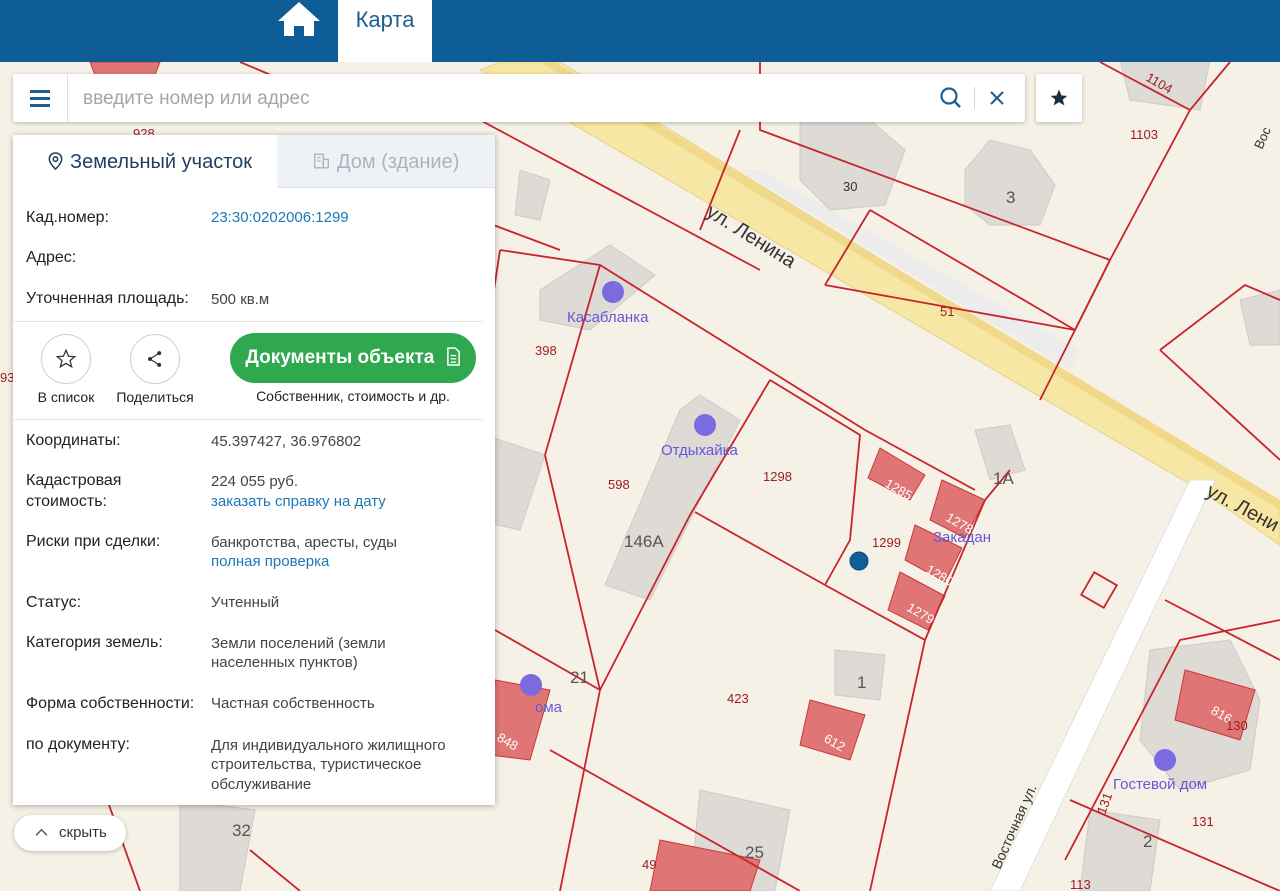 The height and width of the screenshot is (891, 1280). What do you see at coordinates (93, 541) in the screenshot?
I see `deal-risks-label: Риски при сделки:` at bounding box center [93, 541].